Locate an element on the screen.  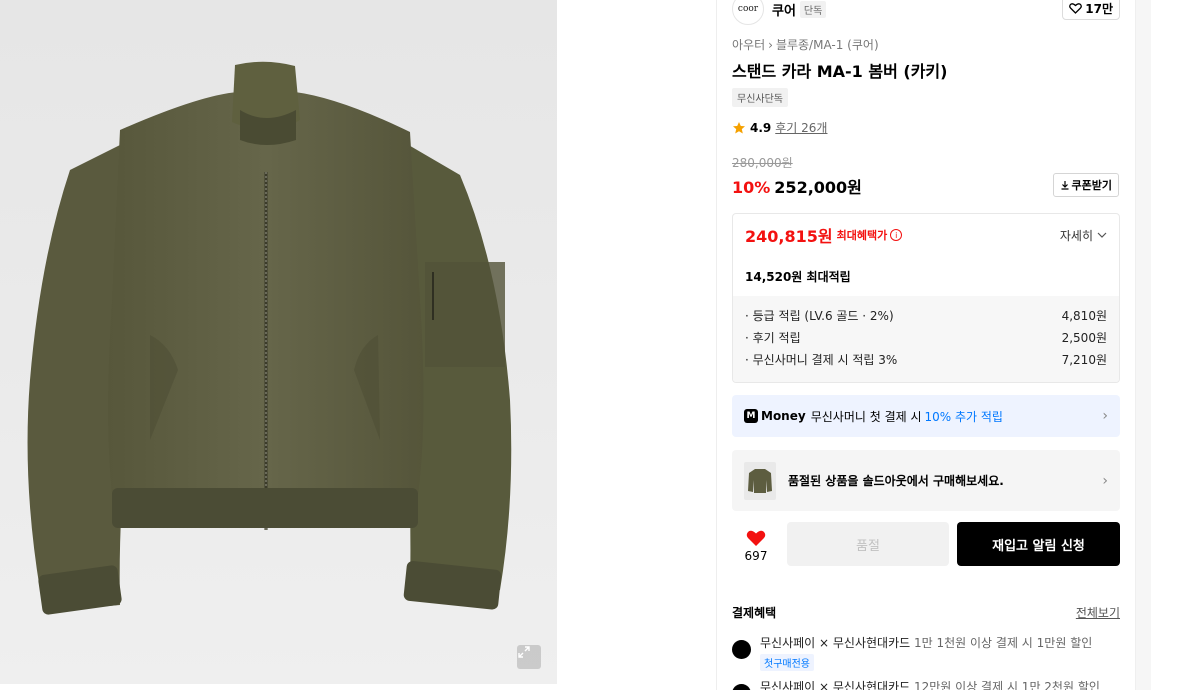
payment-benefit-desc: 1만 1천원 이상 결제 시 1만원 할인 is located at coordinates (1003, 643).